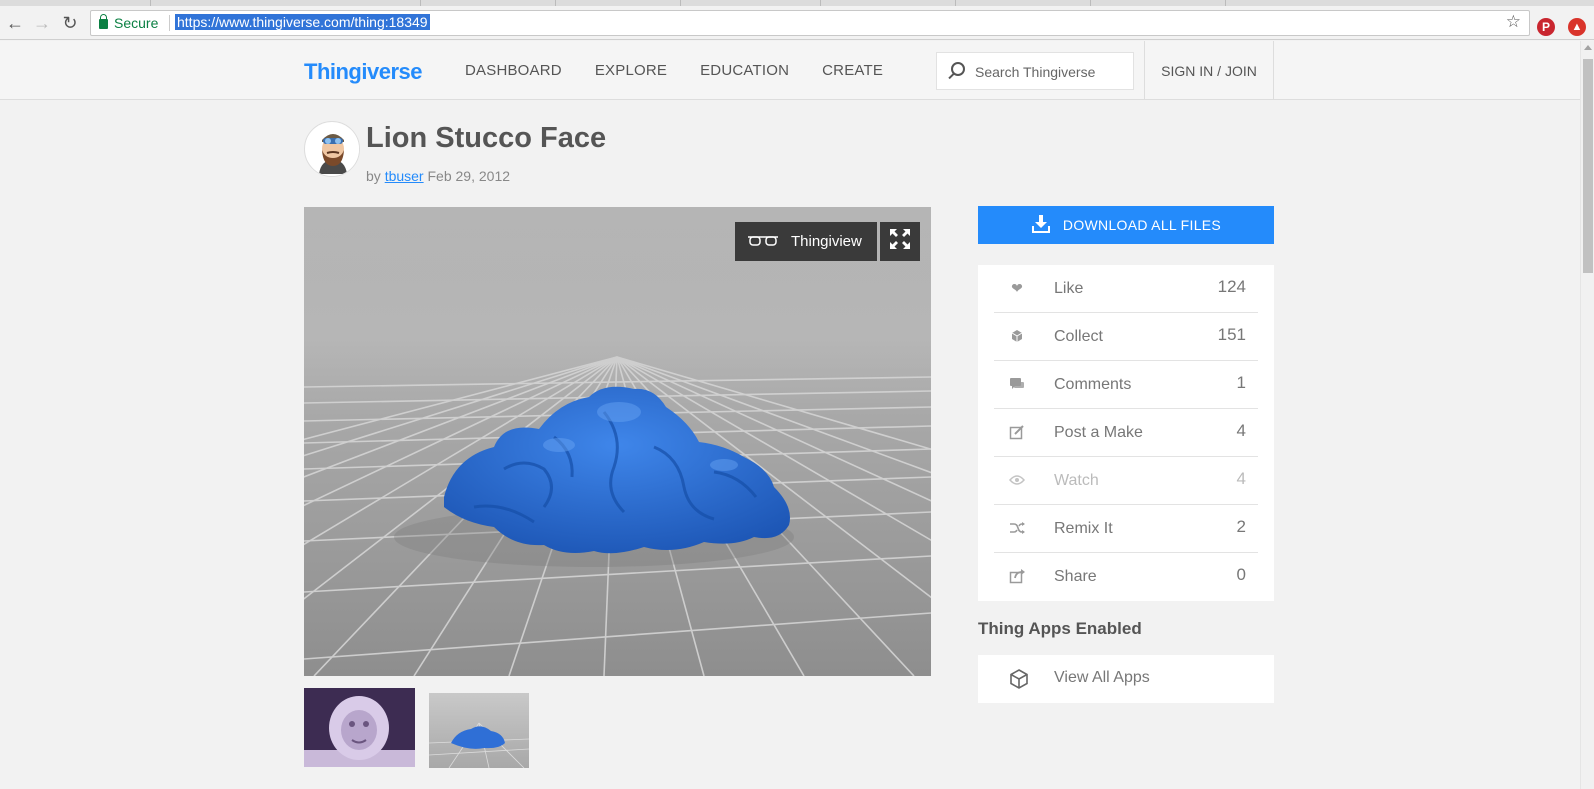  I want to click on collect-count: 151, so click(1231, 334).